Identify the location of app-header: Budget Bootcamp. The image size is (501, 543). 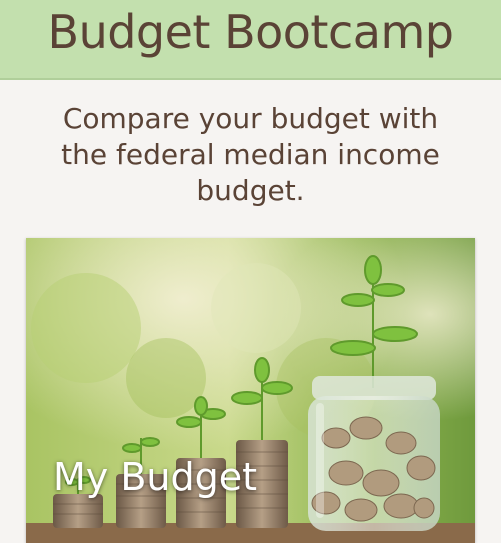
(250, 40).